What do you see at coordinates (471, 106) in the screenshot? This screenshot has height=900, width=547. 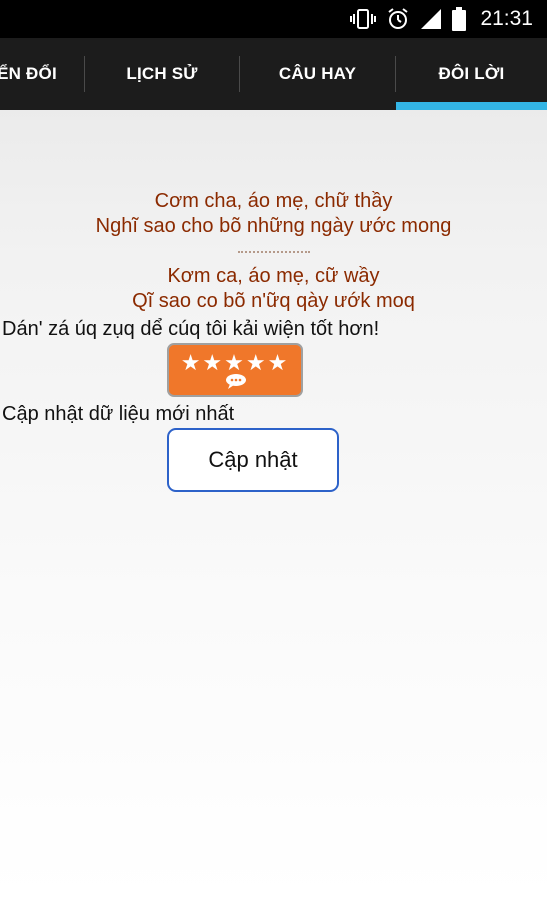 I see `selected-tab-indicator` at bounding box center [471, 106].